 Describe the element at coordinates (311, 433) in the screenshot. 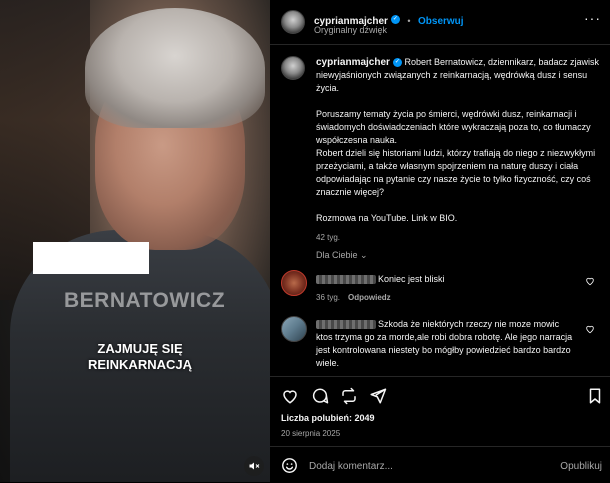

I see `post-date: 20 sierpnia 2025` at that location.